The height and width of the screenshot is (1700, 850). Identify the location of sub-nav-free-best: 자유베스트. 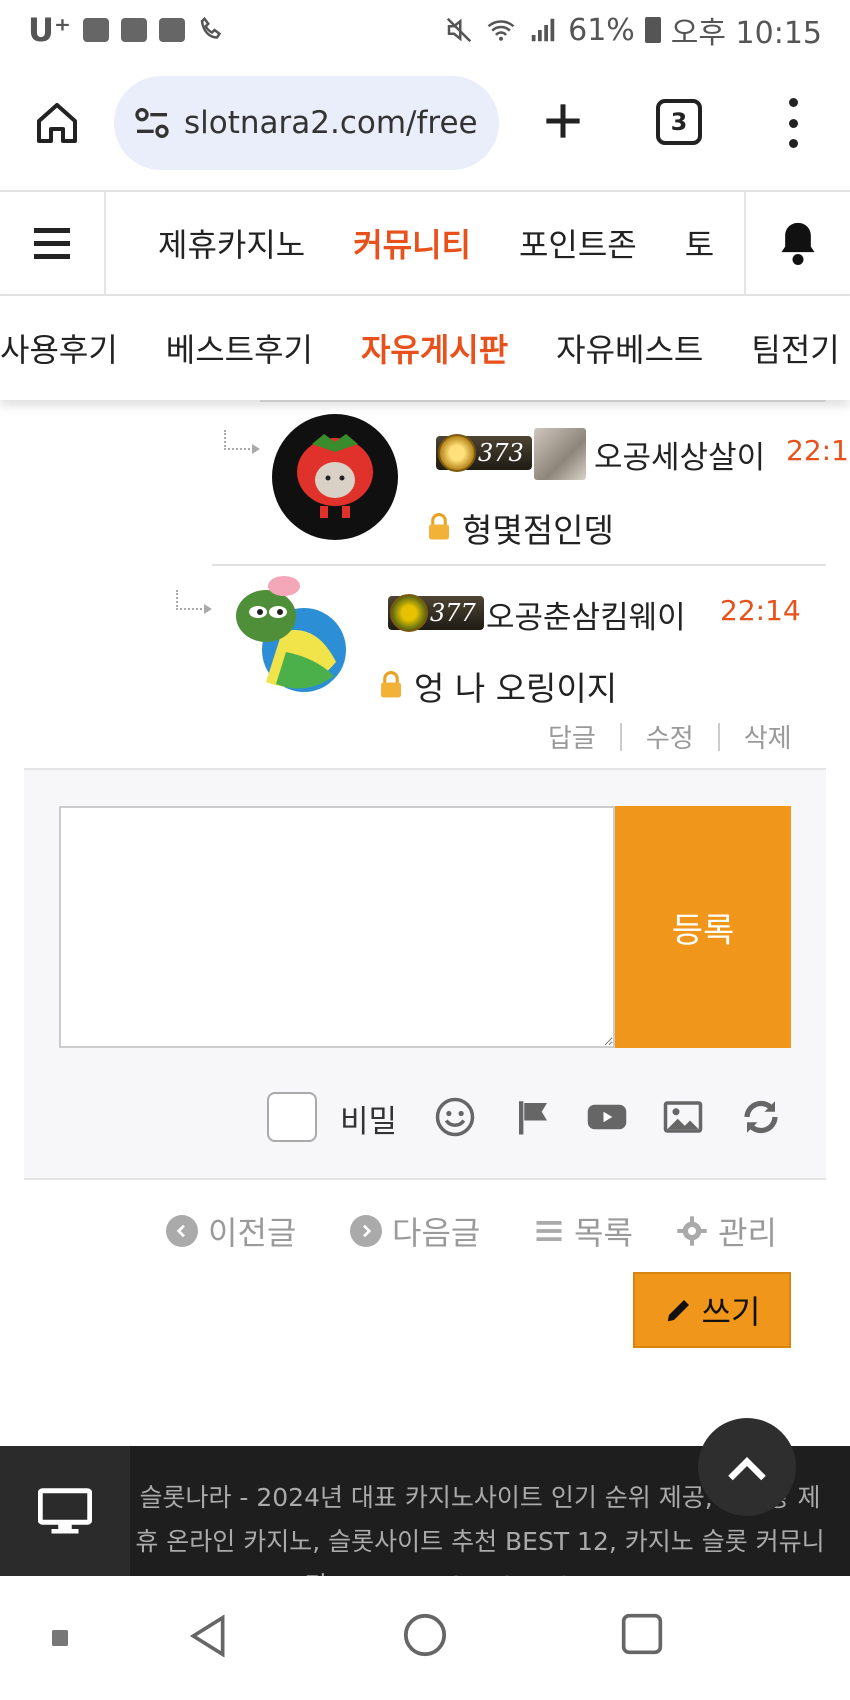
(629, 348).